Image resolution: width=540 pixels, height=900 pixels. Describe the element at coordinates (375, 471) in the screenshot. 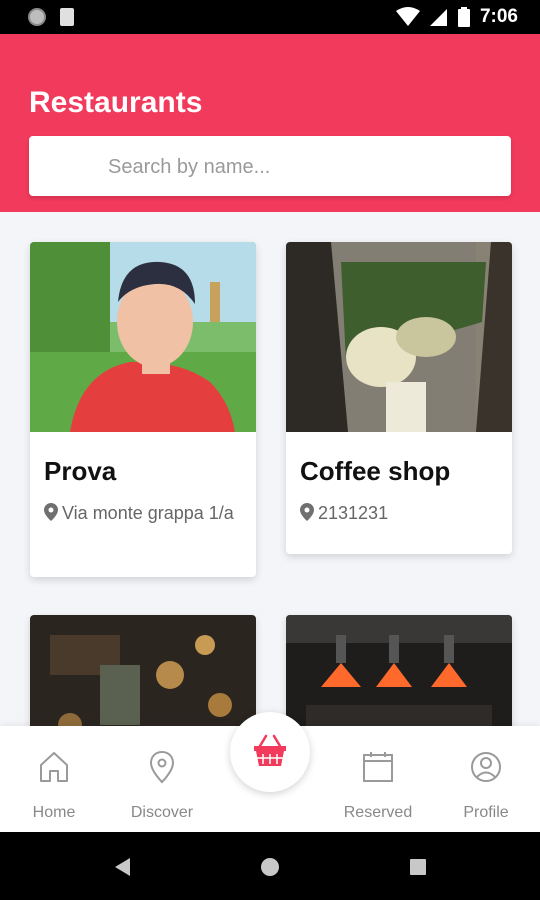

I see `restaurant-name: Coffee shop` at that location.